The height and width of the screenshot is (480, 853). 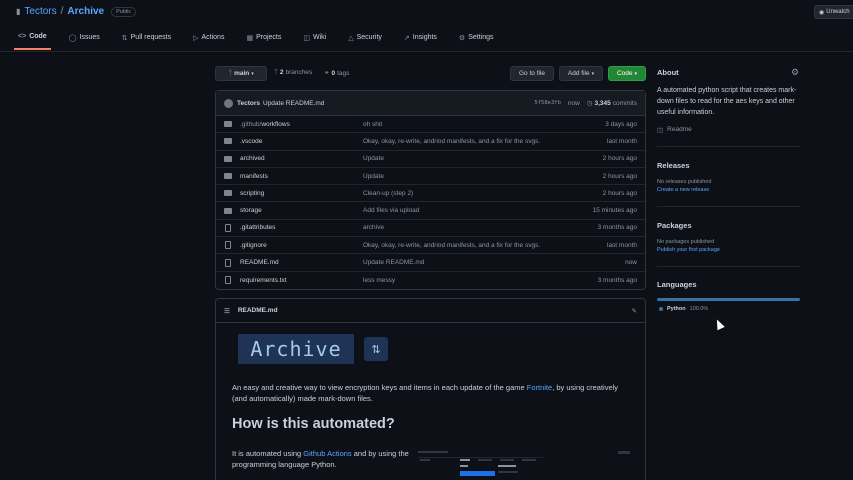 I want to click on add-file-button: Add file ▾, so click(x=581, y=73).